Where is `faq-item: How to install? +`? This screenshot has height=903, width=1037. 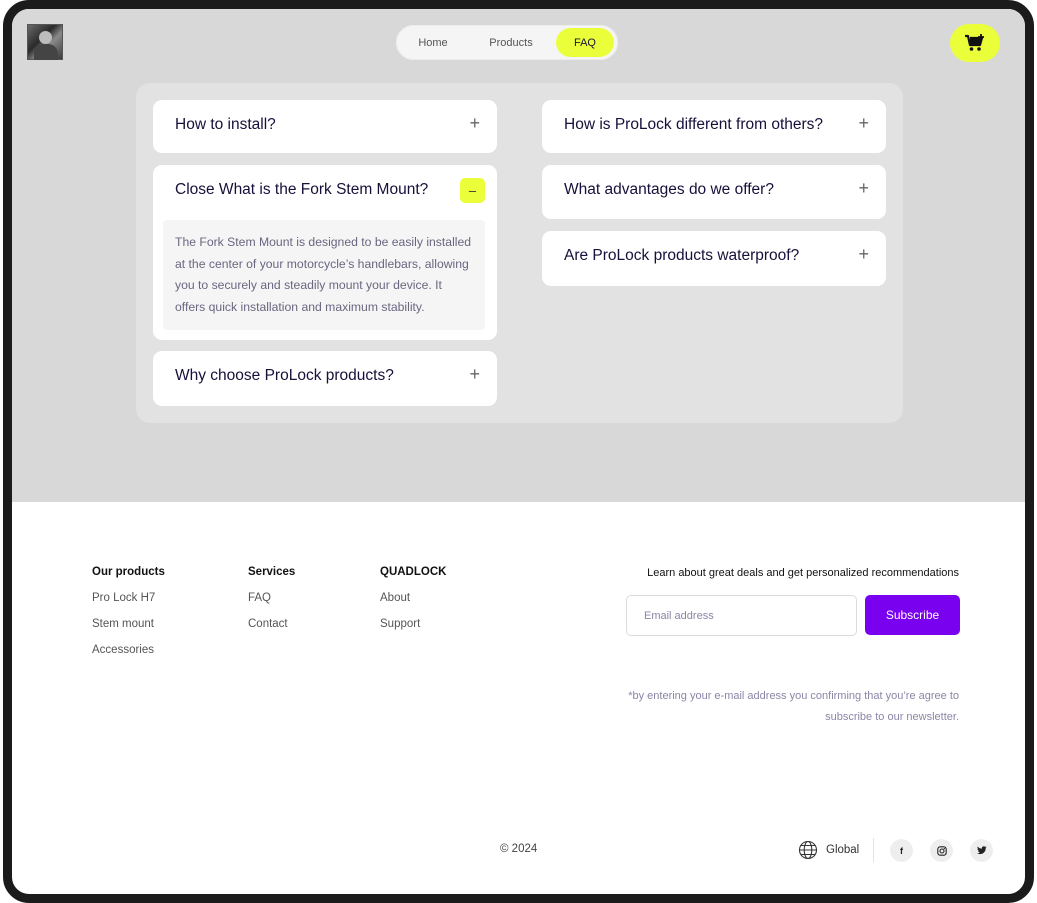
faq-item: How to install? + is located at coordinates (325, 126).